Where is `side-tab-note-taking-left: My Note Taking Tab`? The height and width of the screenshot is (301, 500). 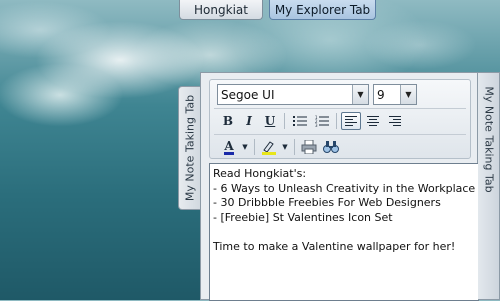 side-tab-note-taking-left: My Note Taking Tab is located at coordinates (189, 148).